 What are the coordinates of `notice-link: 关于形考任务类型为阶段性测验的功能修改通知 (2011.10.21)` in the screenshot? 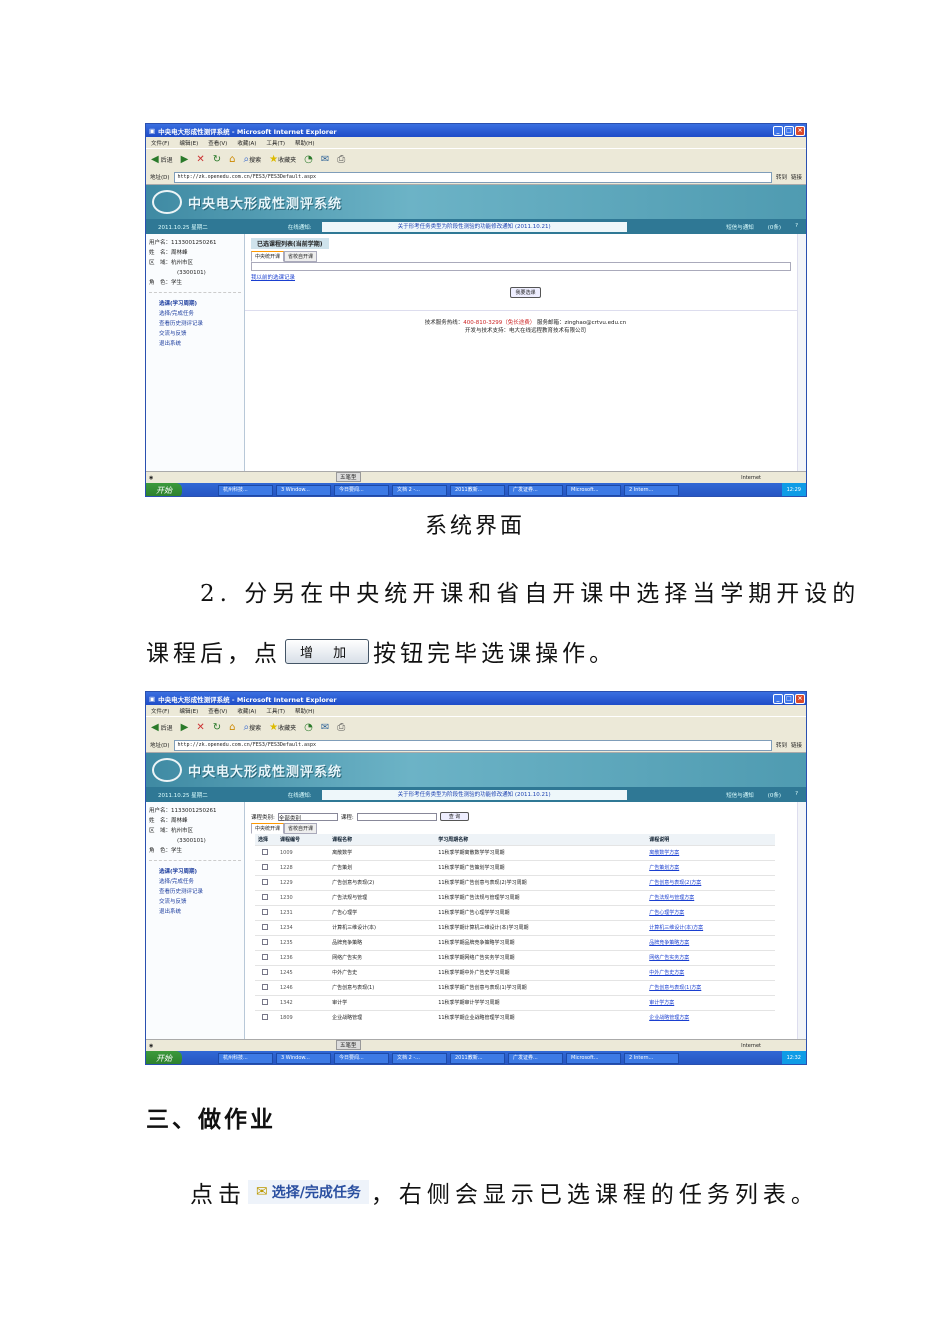 It's located at (474, 794).